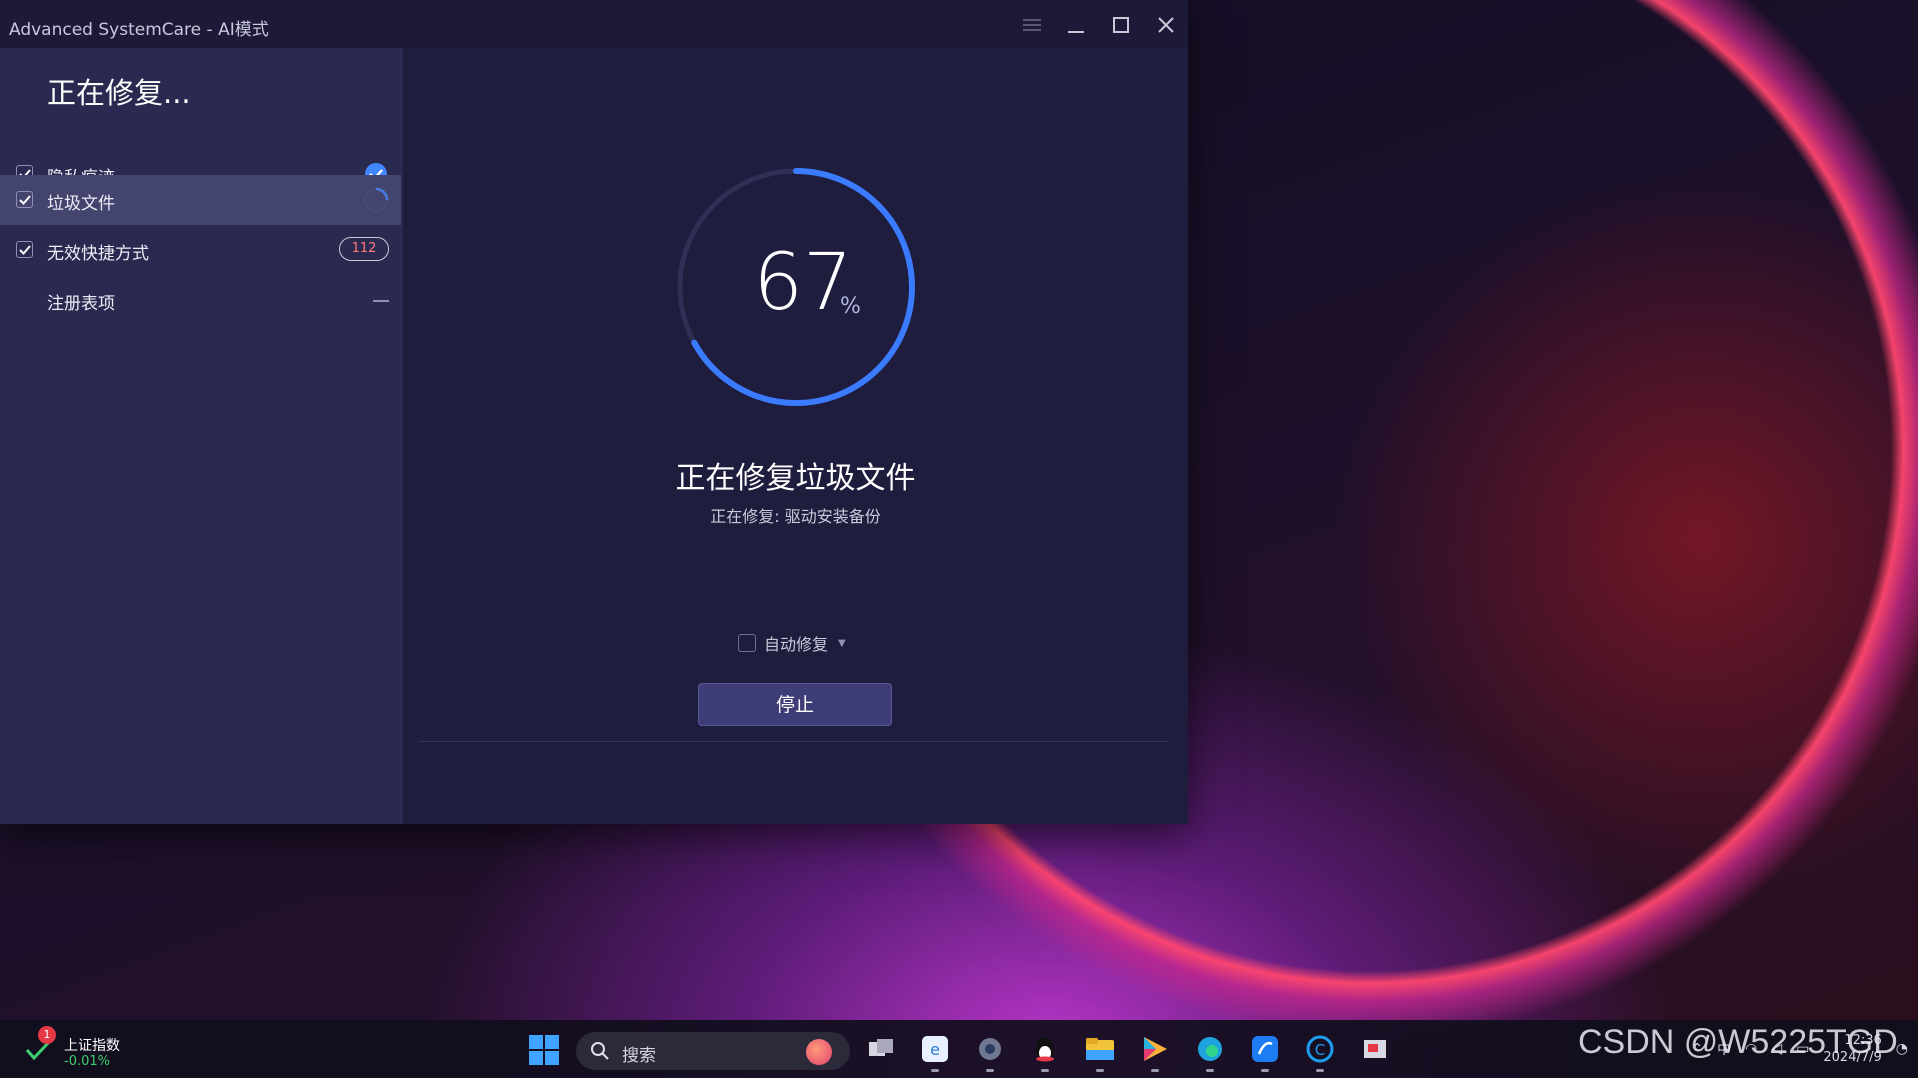 Image resolution: width=1918 pixels, height=1078 pixels. Describe the element at coordinates (713, 1051) in the screenshot. I see `taskbar-search: 搜索` at that location.